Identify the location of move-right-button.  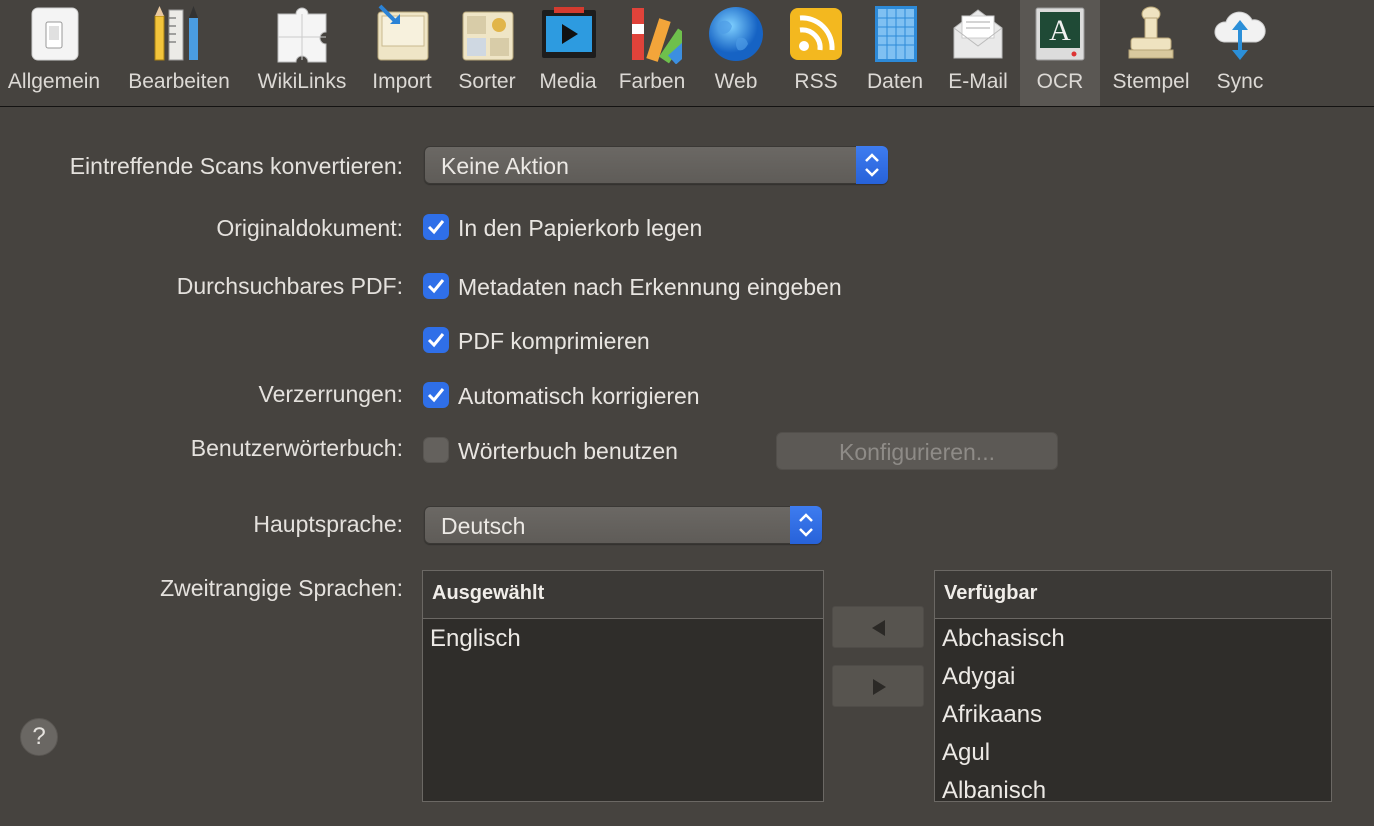
(878, 686).